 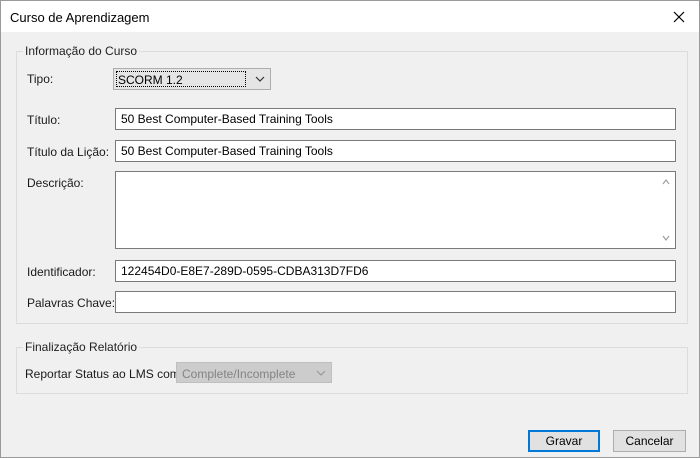 What do you see at coordinates (55, 183) in the screenshot?
I see `descricao-label: Descrição:` at bounding box center [55, 183].